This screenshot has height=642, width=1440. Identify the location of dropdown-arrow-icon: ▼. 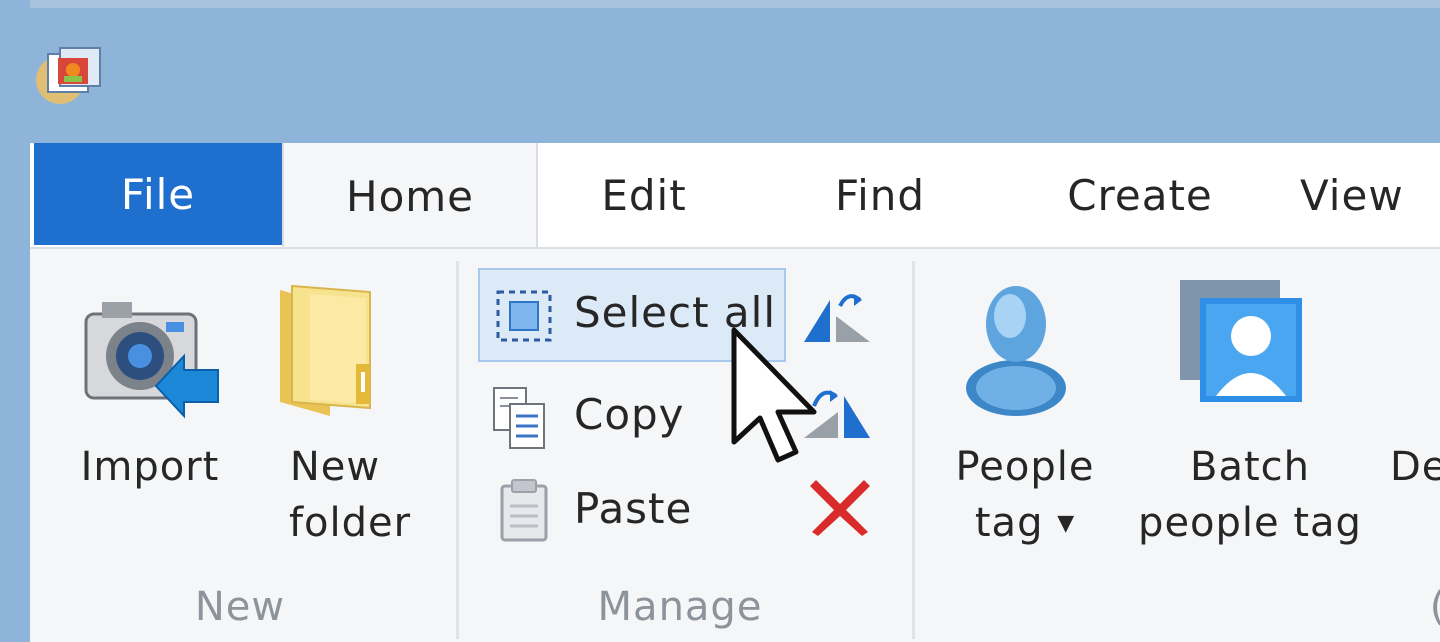
(1066, 523).